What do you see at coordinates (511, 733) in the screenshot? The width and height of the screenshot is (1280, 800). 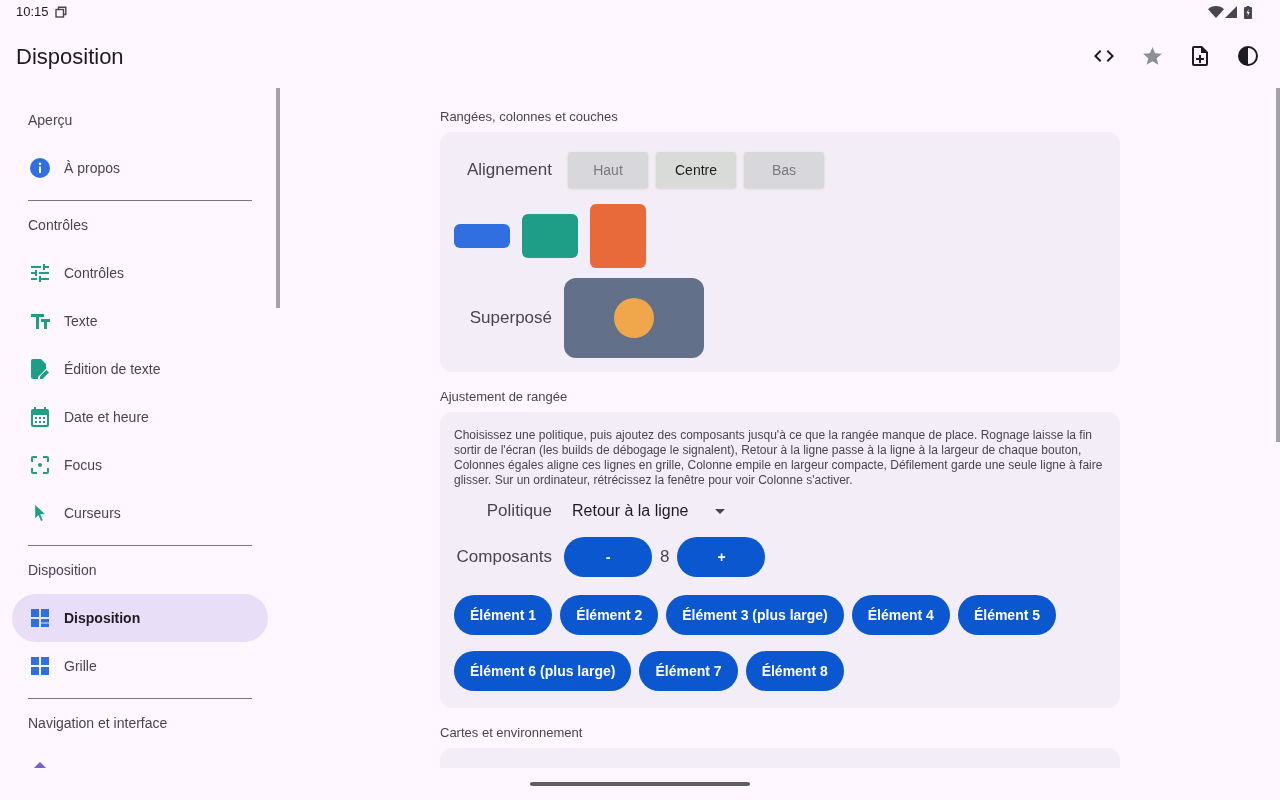 I see `section-title: Cartes et environnement` at bounding box center [511, 733].